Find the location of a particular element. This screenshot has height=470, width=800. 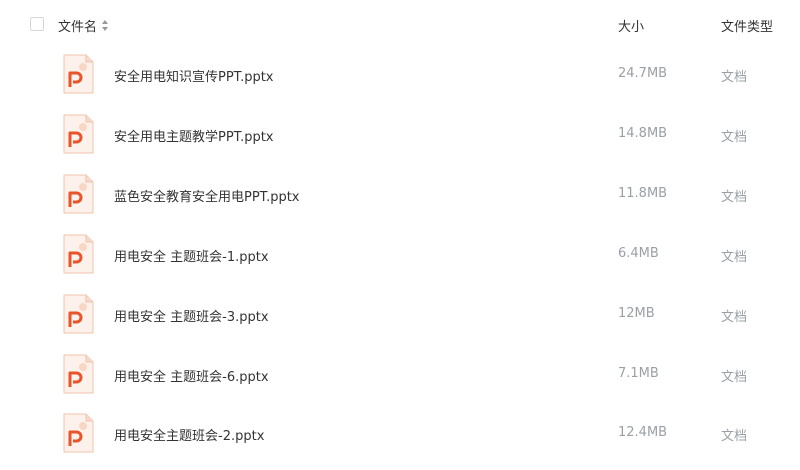

file-size: 12MB is located at coordinates (636, 313).